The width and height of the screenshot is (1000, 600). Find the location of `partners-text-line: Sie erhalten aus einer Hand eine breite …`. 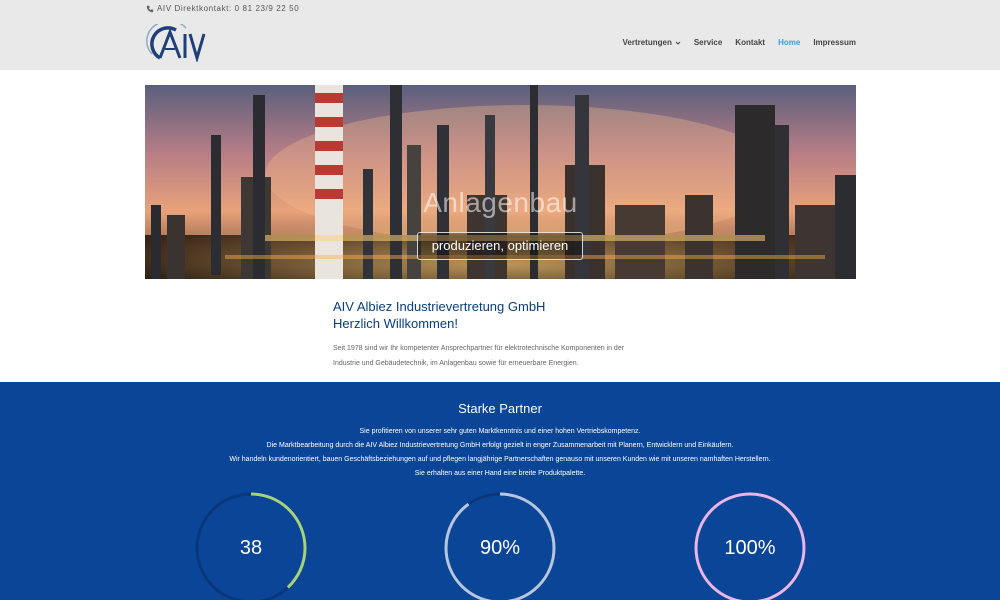

partners-text-line: Sie erhalten aus einer Hand eine breite … is located at coordinates (500, 473).